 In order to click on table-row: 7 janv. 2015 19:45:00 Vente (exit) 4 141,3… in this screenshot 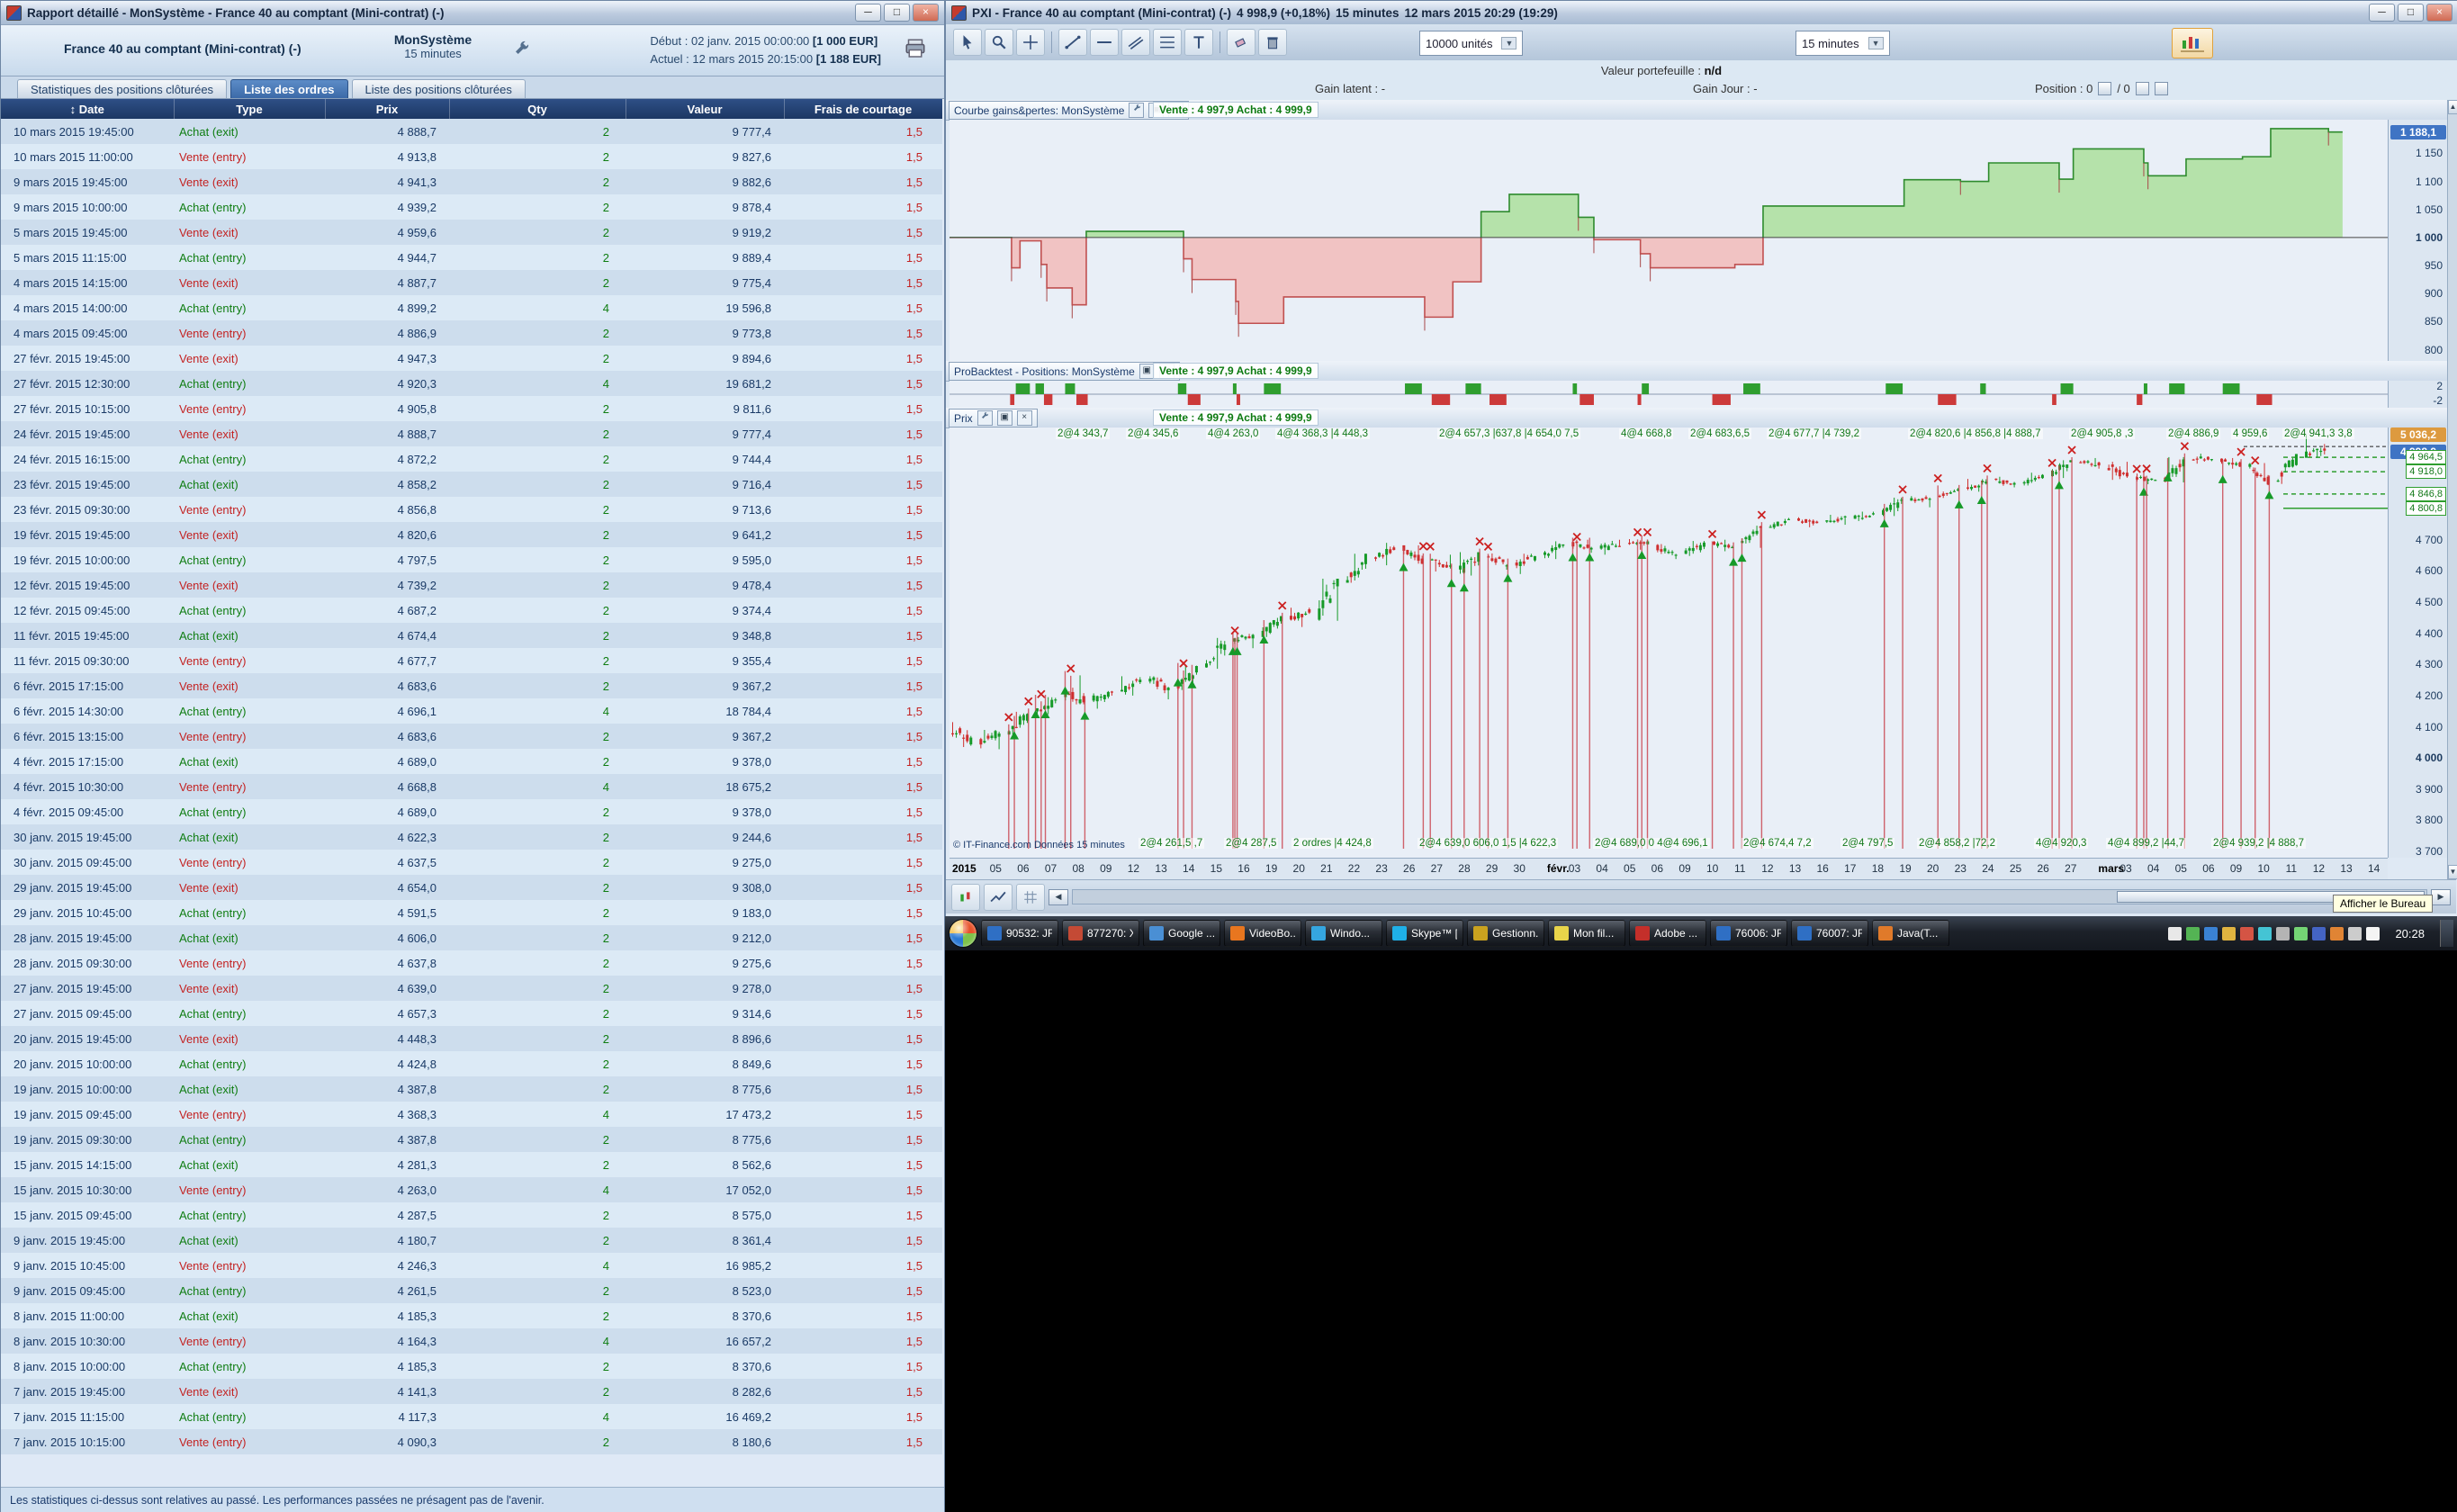, I will do `click(472, 1391)`.